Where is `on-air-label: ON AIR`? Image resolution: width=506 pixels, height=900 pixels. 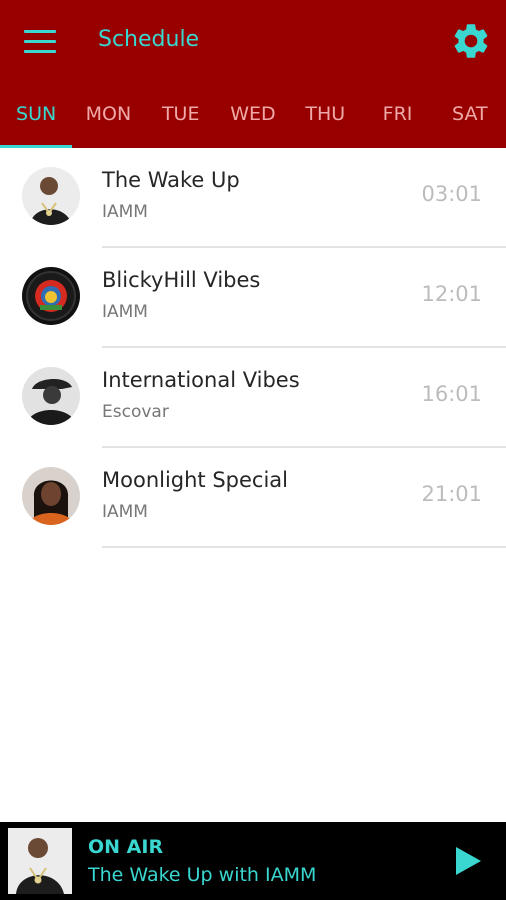 on-air-label: ON AIR is located at coordinates (126, 847).